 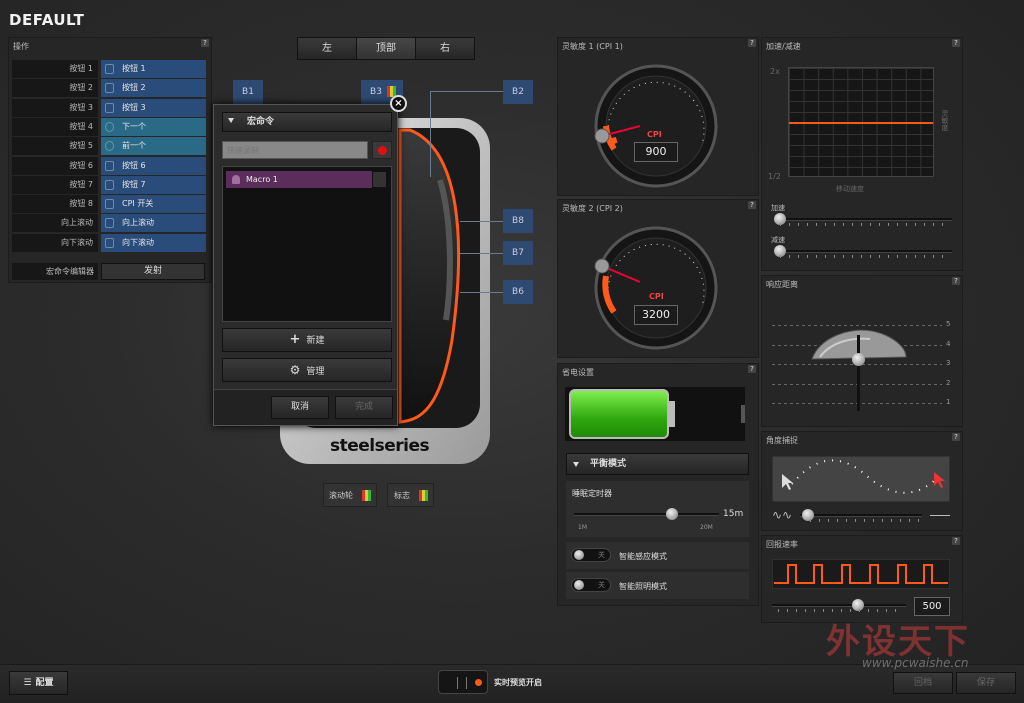 I want to click on tab-left: 左, so click(x=327, y=48).